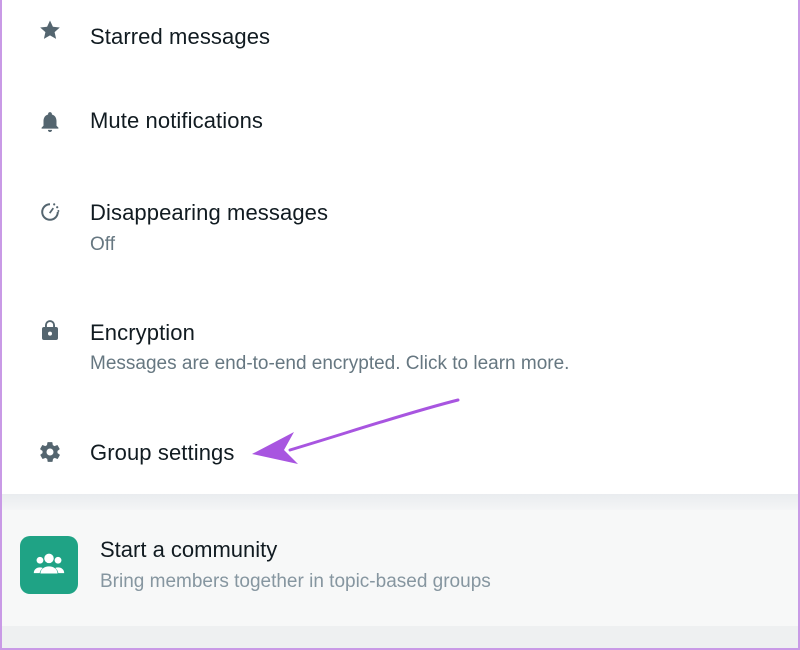  What do you see at coordinates (400, 125) in the screenshot?
I see `mute-notifications-item: Mute notifications` at bounding box center [400, 125].